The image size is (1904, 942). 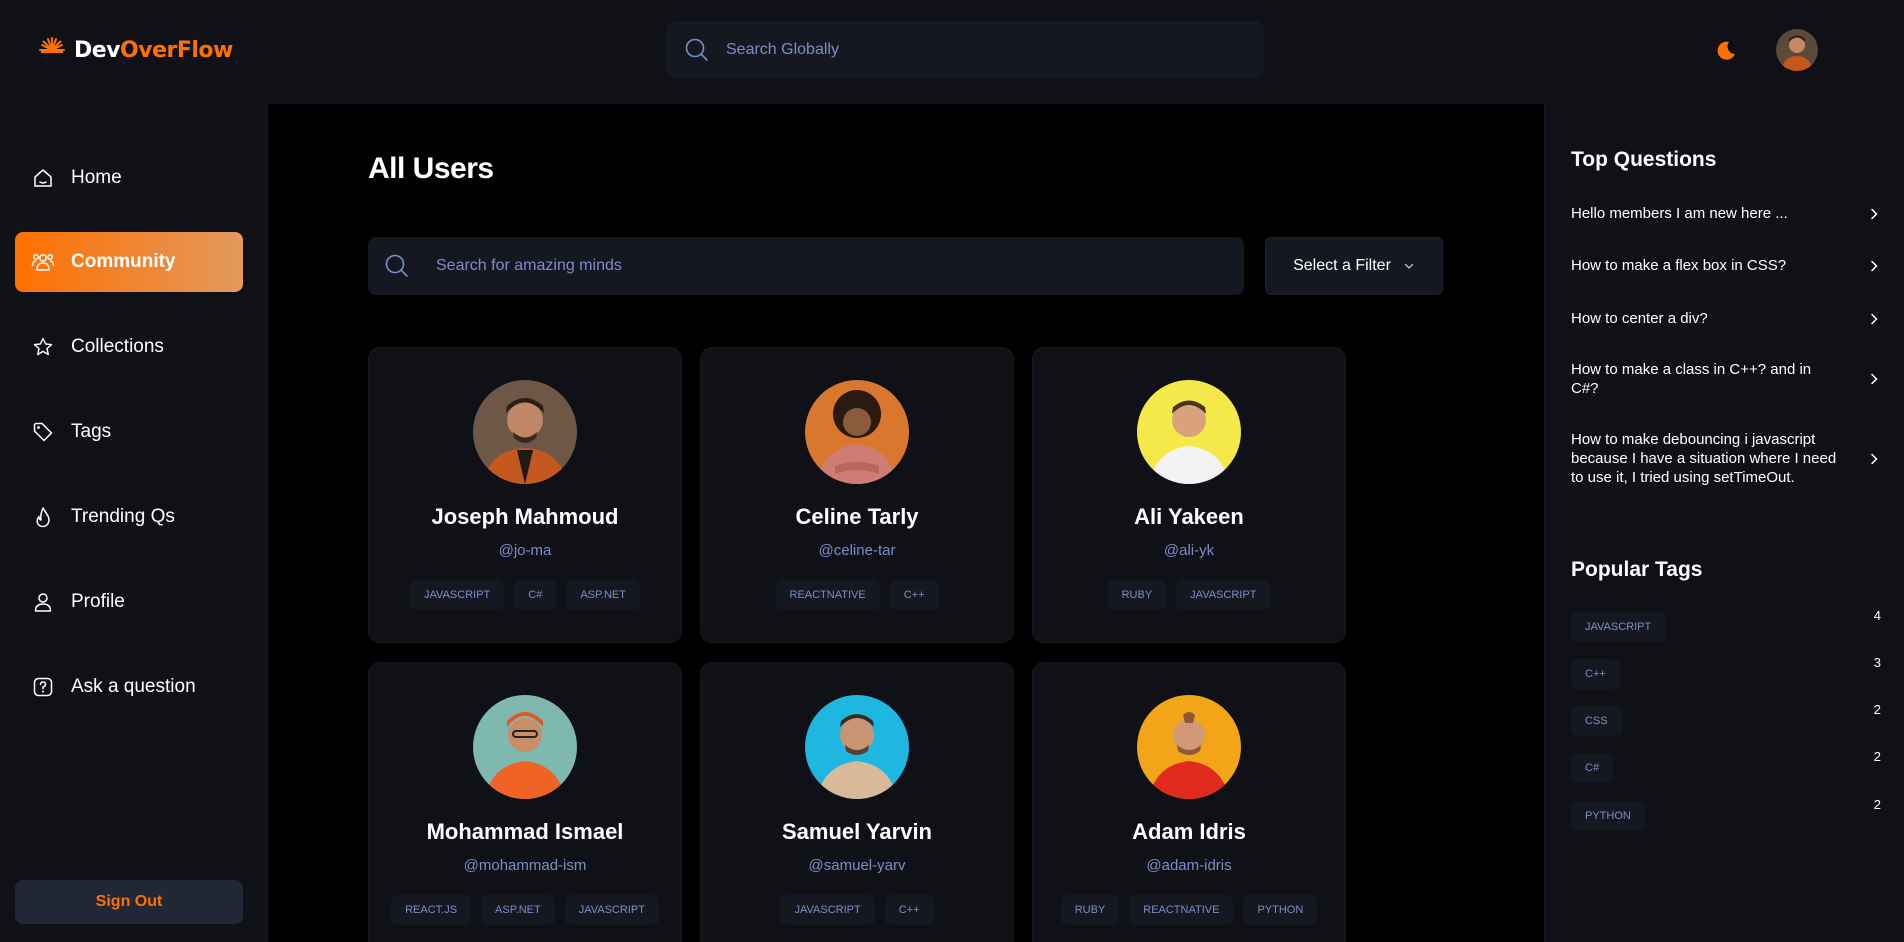 I want to click on popular-tags-heading: Popular Tags, so click(x=1637, y=569).